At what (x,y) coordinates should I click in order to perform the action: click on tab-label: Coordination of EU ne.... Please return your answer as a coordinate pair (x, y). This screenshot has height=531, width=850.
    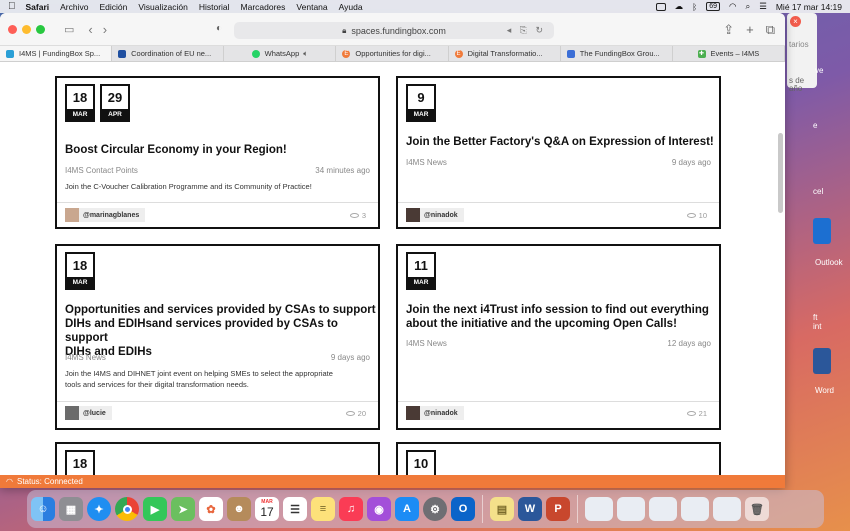
    Looking at the image, I should click on (171, 53).